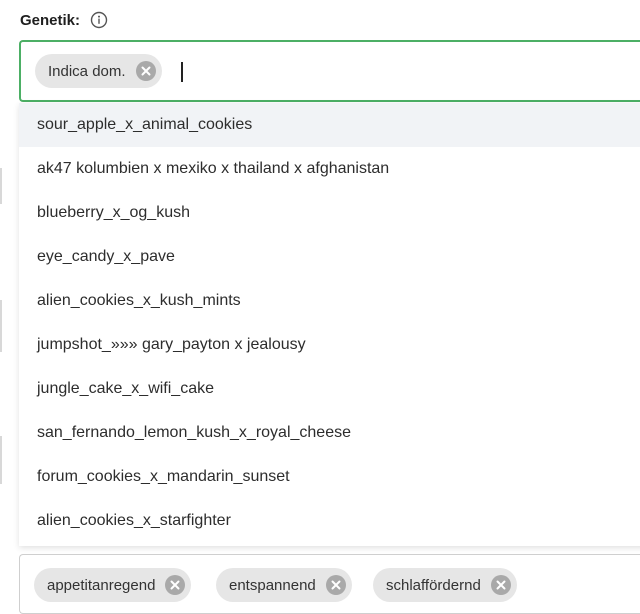  Describe the element at coordinates (329, 301) in the screenshot. I see `dropdown-option: alien_cookies_x_kush_mints` at that location.